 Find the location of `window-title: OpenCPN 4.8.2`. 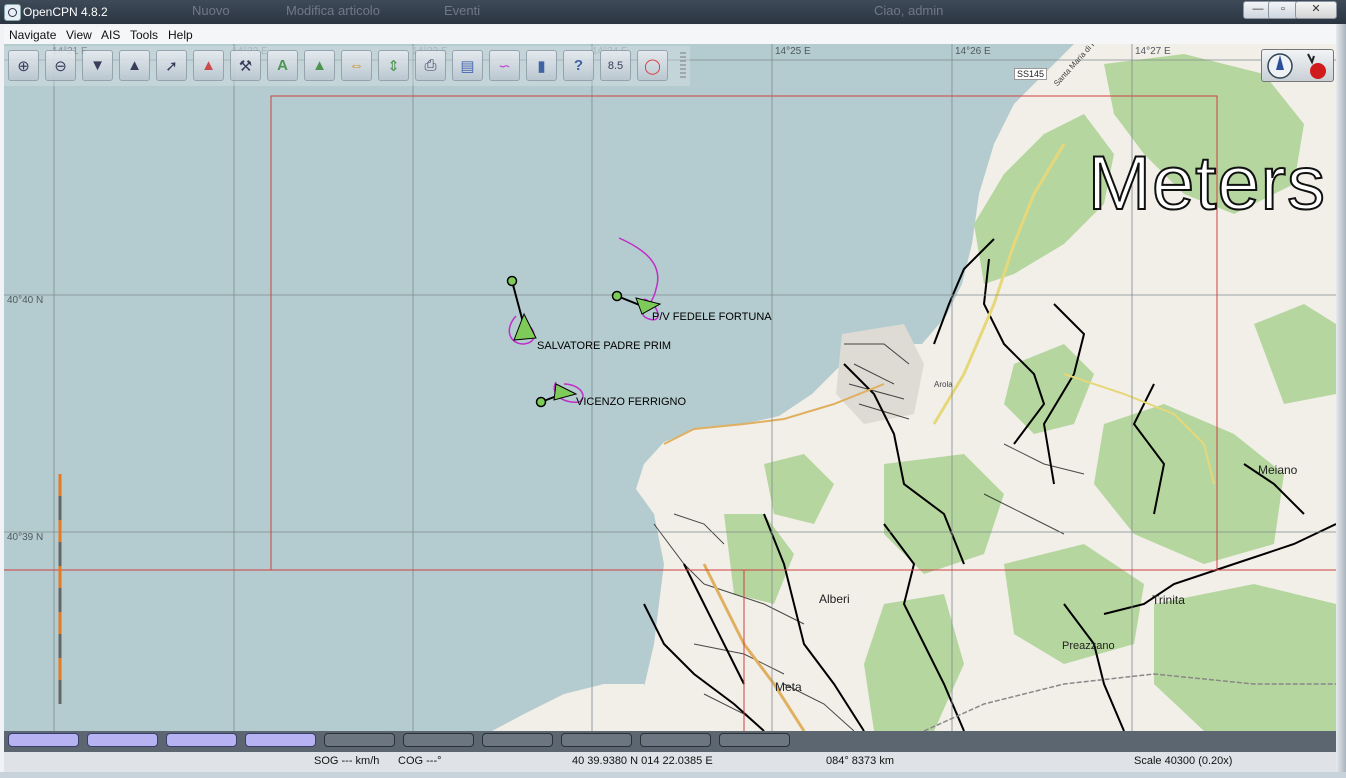

window-title: OpenCPN 4.8.2 is located at coordinates (65, 12).